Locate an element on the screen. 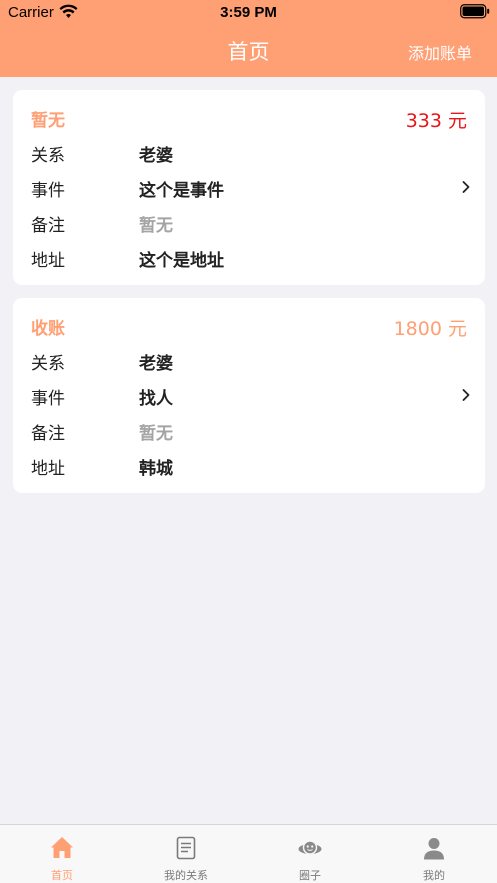  header: Carrier 3:59 PM 首页 添加账单 is located at coordinates (248, 38).